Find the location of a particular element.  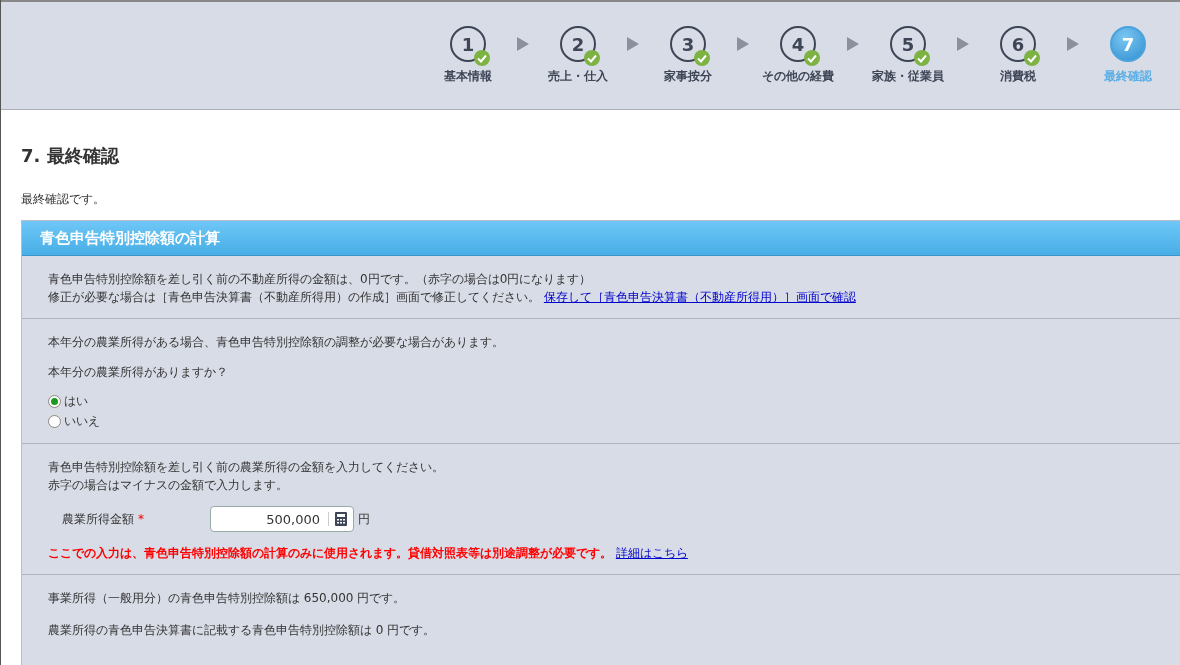

step-label: 家族・従業員 is located at coordinates (908, 76).